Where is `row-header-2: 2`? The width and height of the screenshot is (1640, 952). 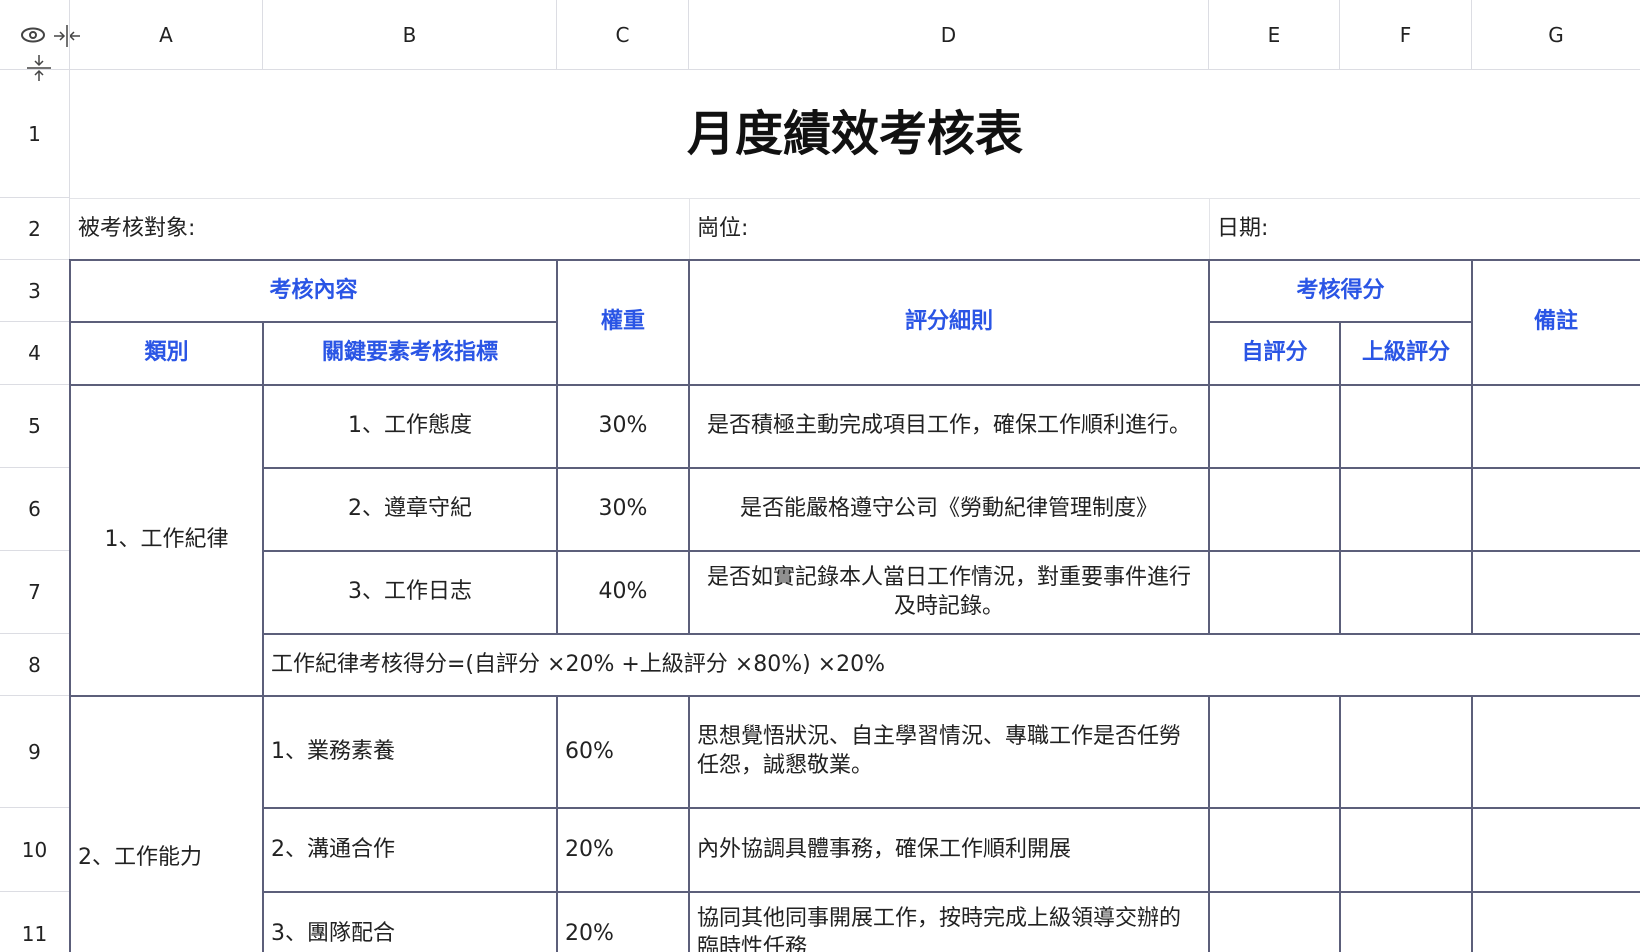 row-header-2: 2 is located at coordinates (35, 229).